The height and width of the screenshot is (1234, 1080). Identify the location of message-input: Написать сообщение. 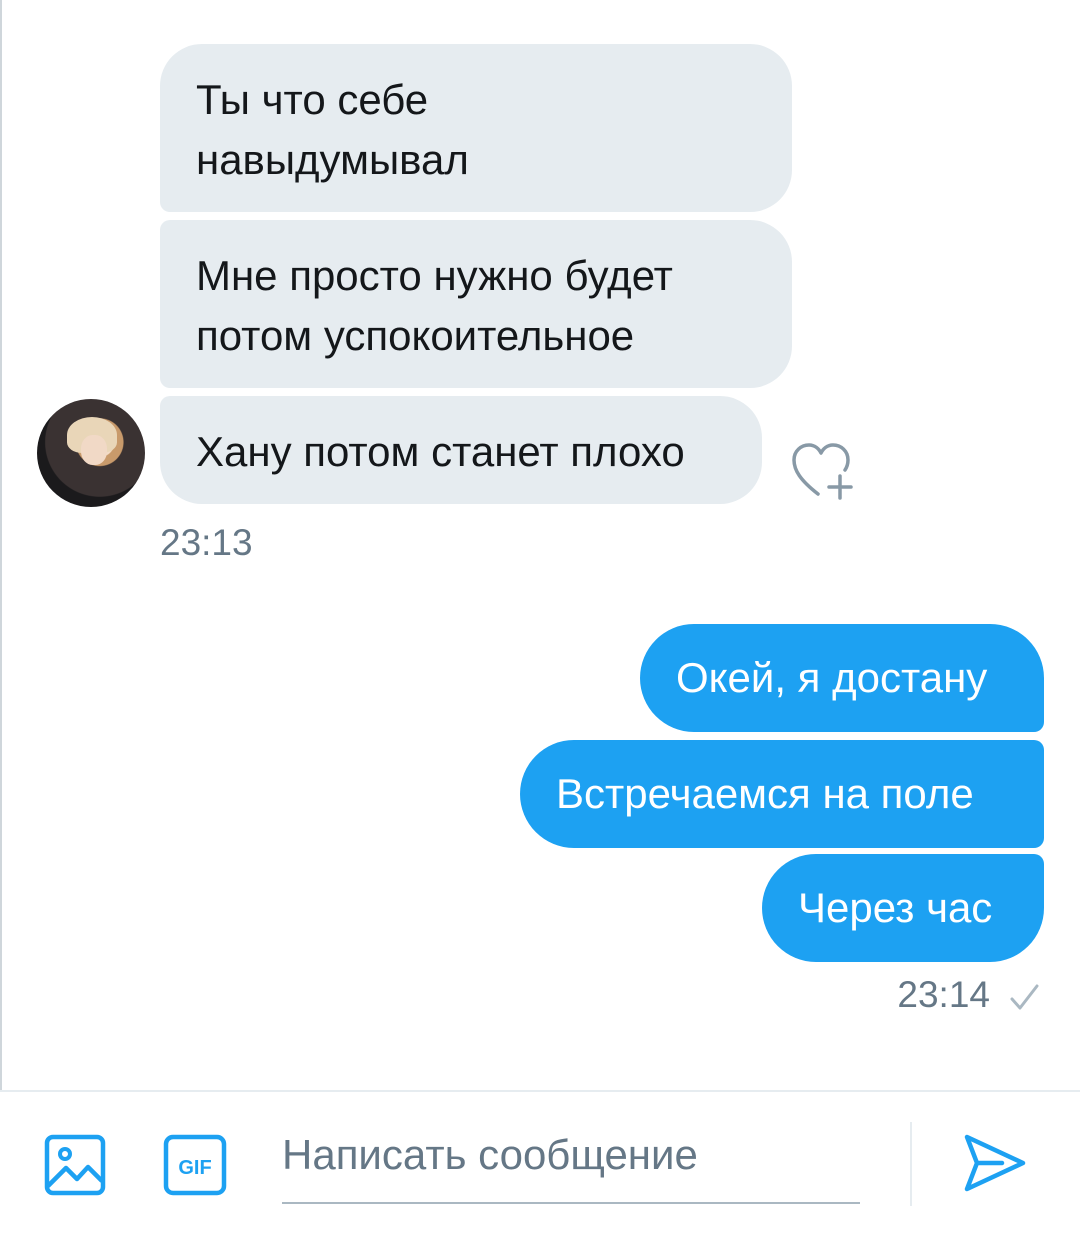
(571, 1163).